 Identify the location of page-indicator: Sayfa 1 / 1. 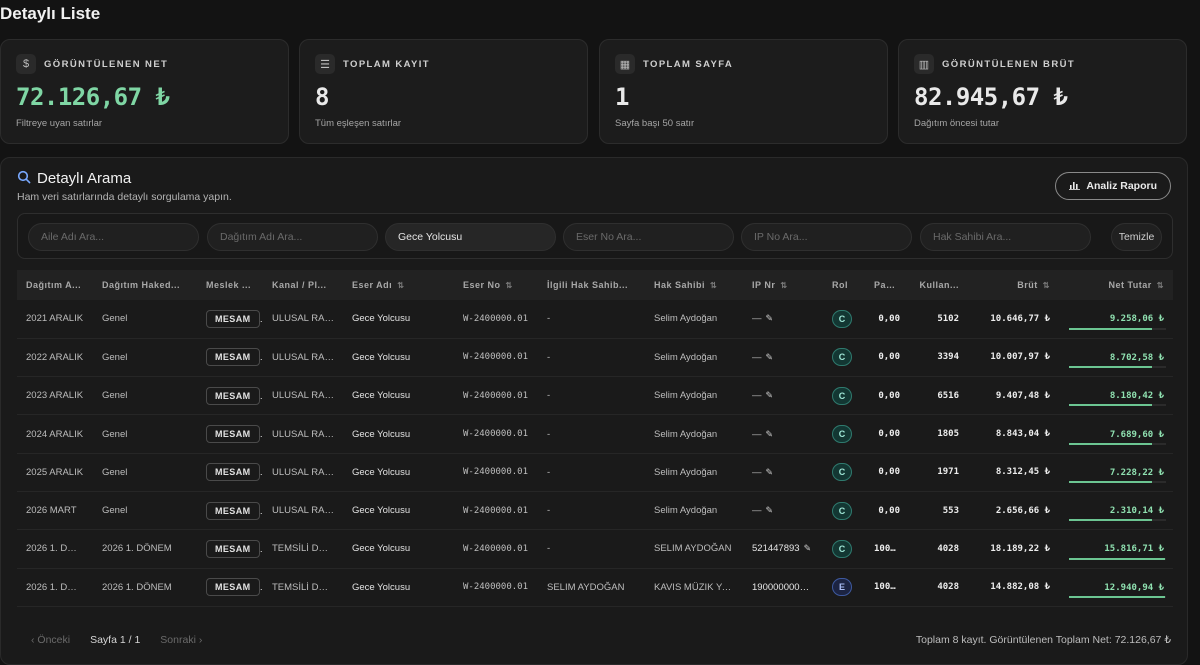
(115, 640).